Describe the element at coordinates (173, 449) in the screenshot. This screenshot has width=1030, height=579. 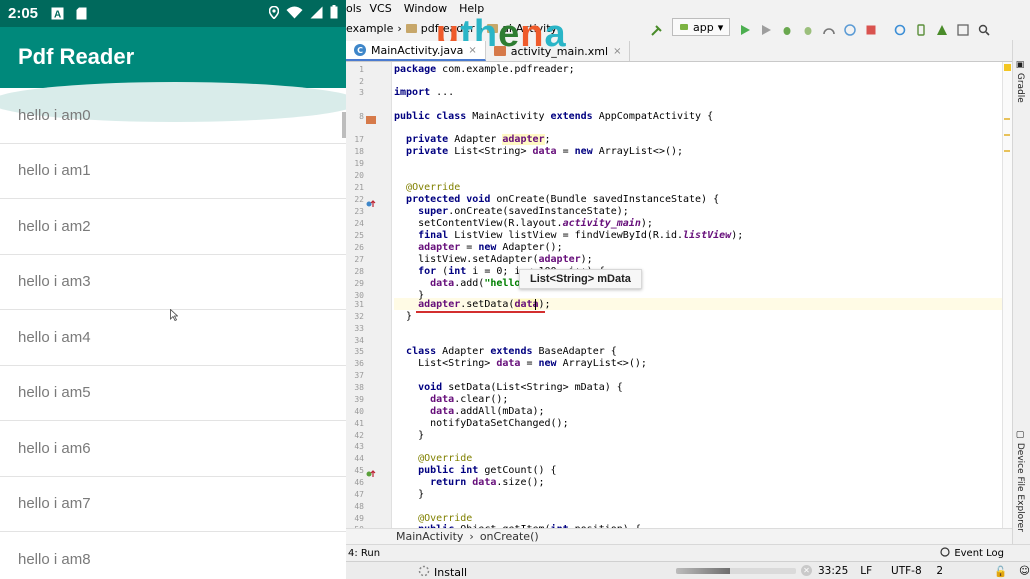
I see `list-item: hello i am6` at that location.